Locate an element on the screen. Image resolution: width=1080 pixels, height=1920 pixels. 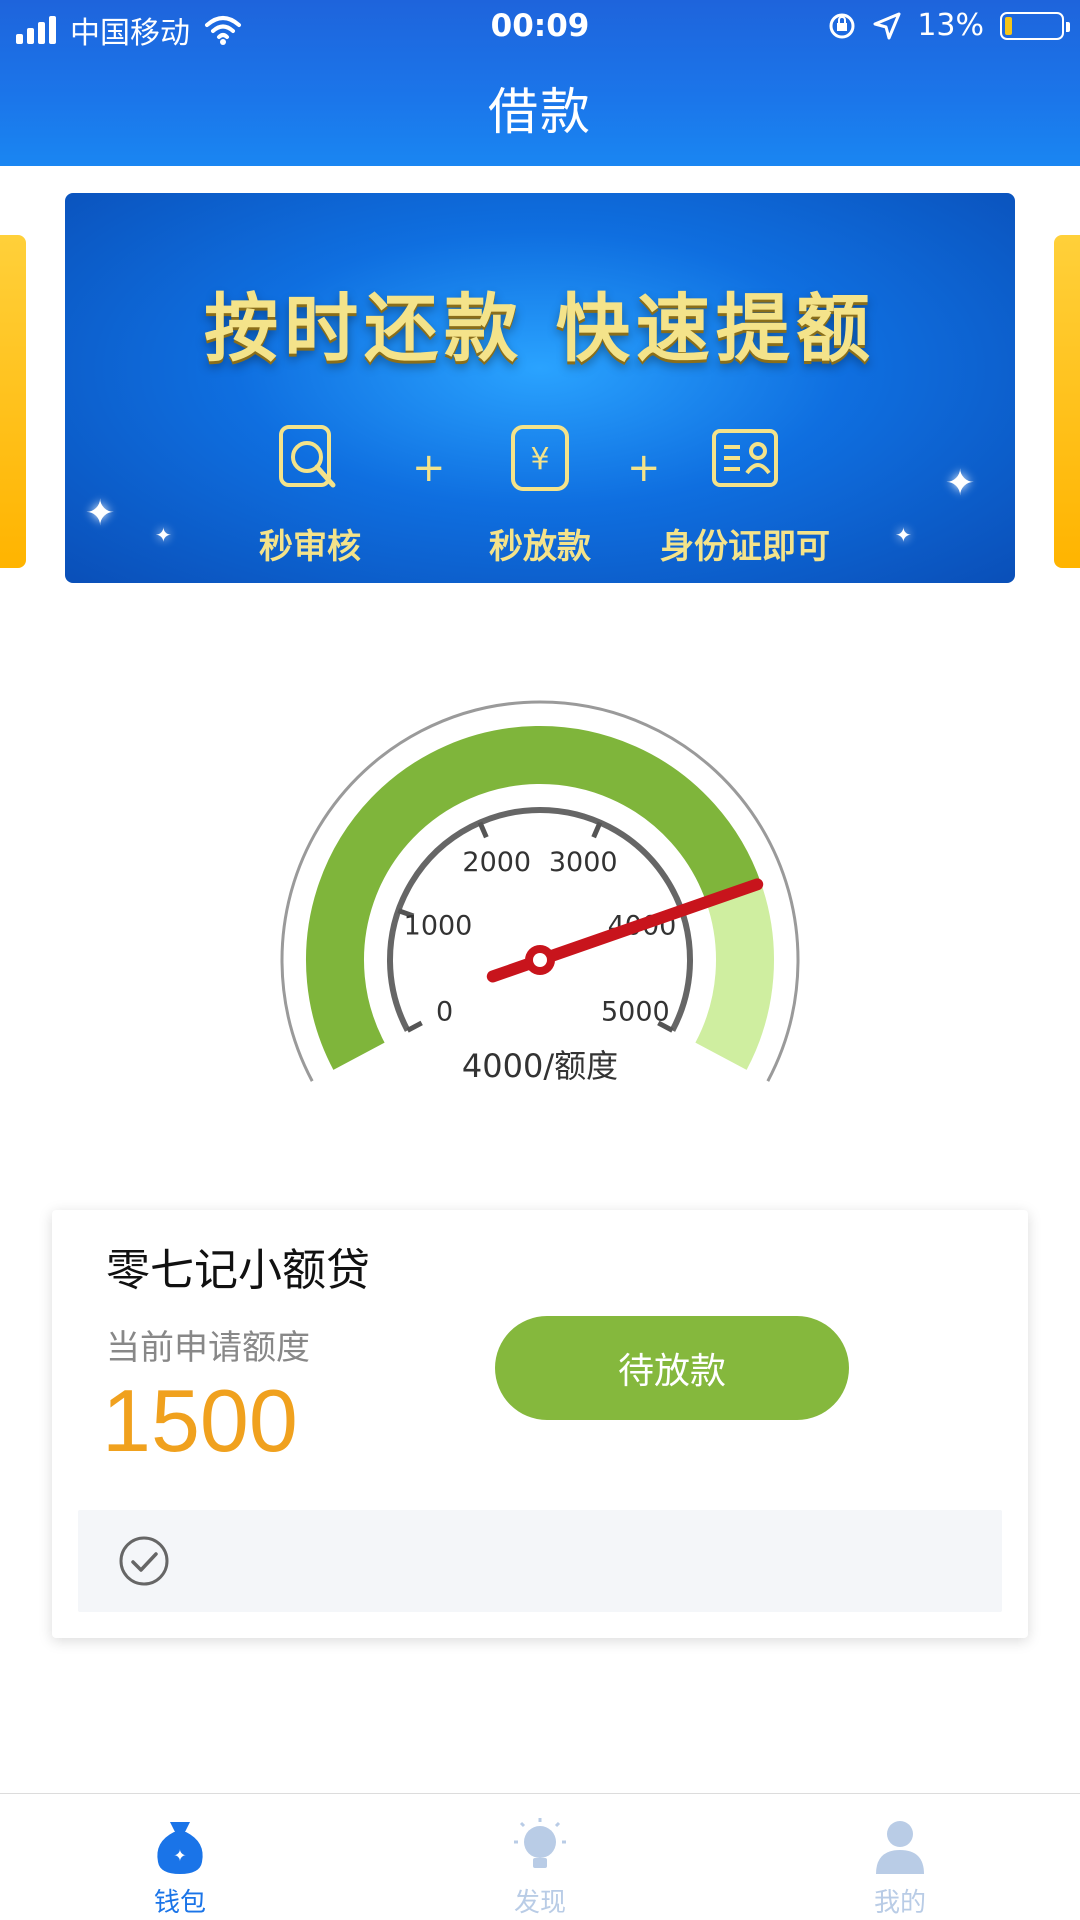
tab-label: 发现 is located at coordinates (539, 1903).